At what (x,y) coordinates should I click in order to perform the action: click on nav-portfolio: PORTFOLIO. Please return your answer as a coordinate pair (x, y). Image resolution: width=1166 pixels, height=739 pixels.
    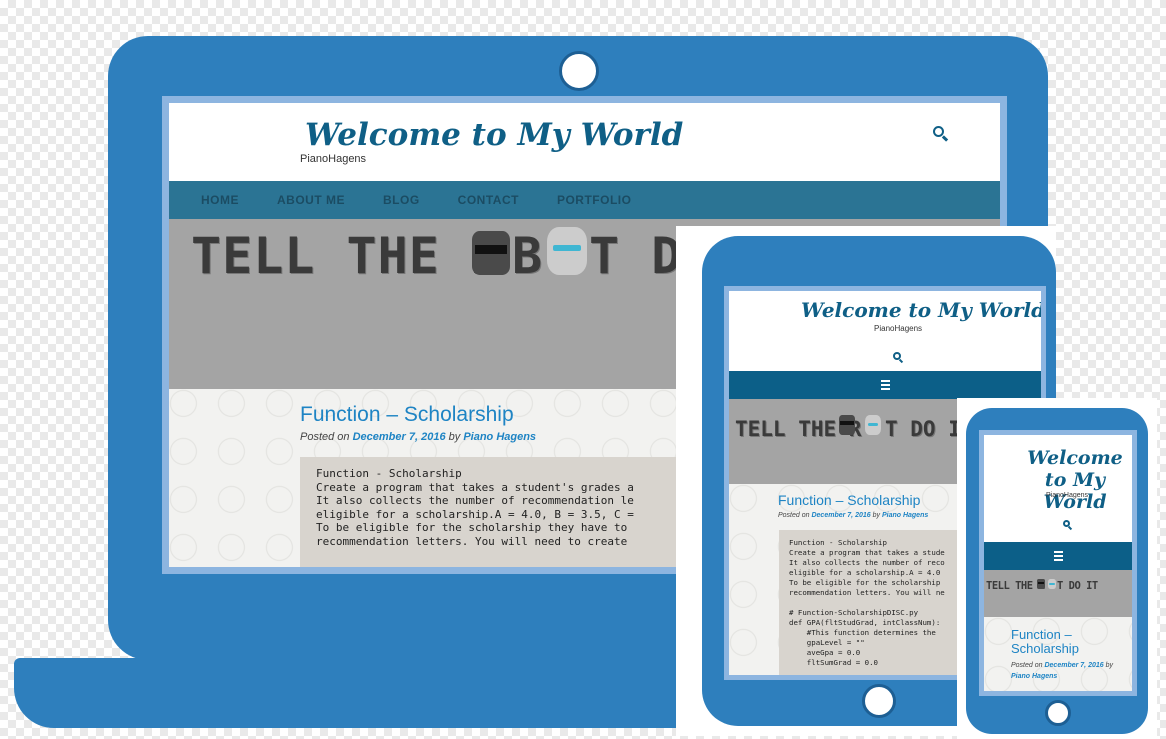
    Looking at the image, I should click on (594, 200).